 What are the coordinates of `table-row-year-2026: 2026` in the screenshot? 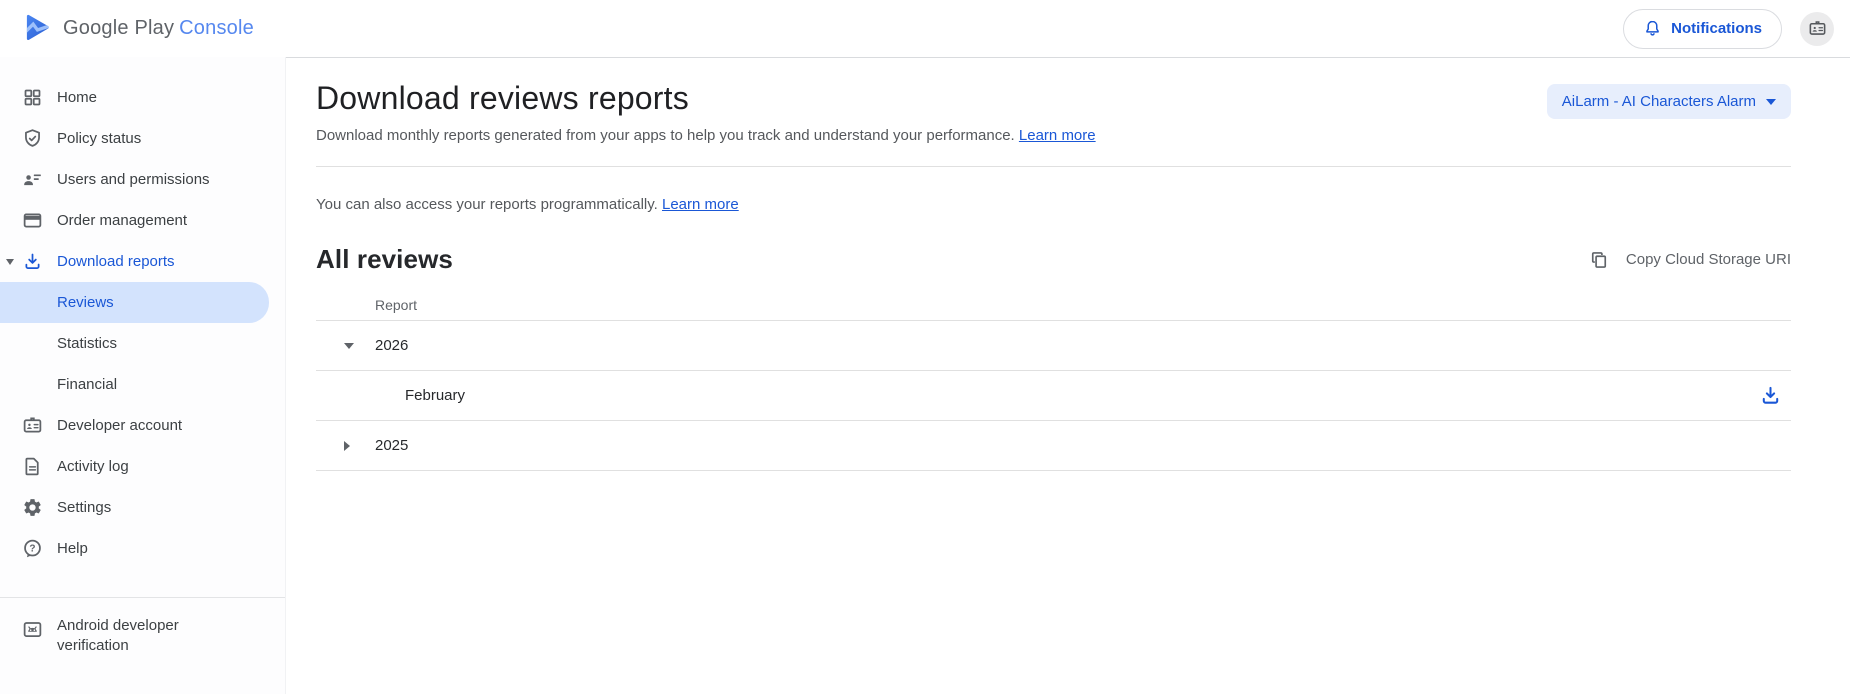 It's located at (1053, 346).